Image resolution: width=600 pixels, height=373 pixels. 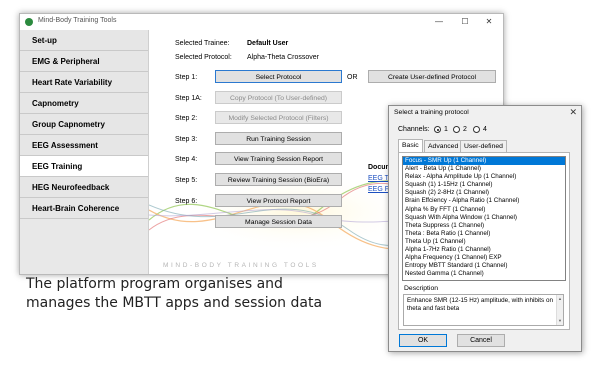 What do you see at coordinates (186, 139) in the screenshot?
I see `step-3-label: Step 3:` at bounding box center [186, 139].